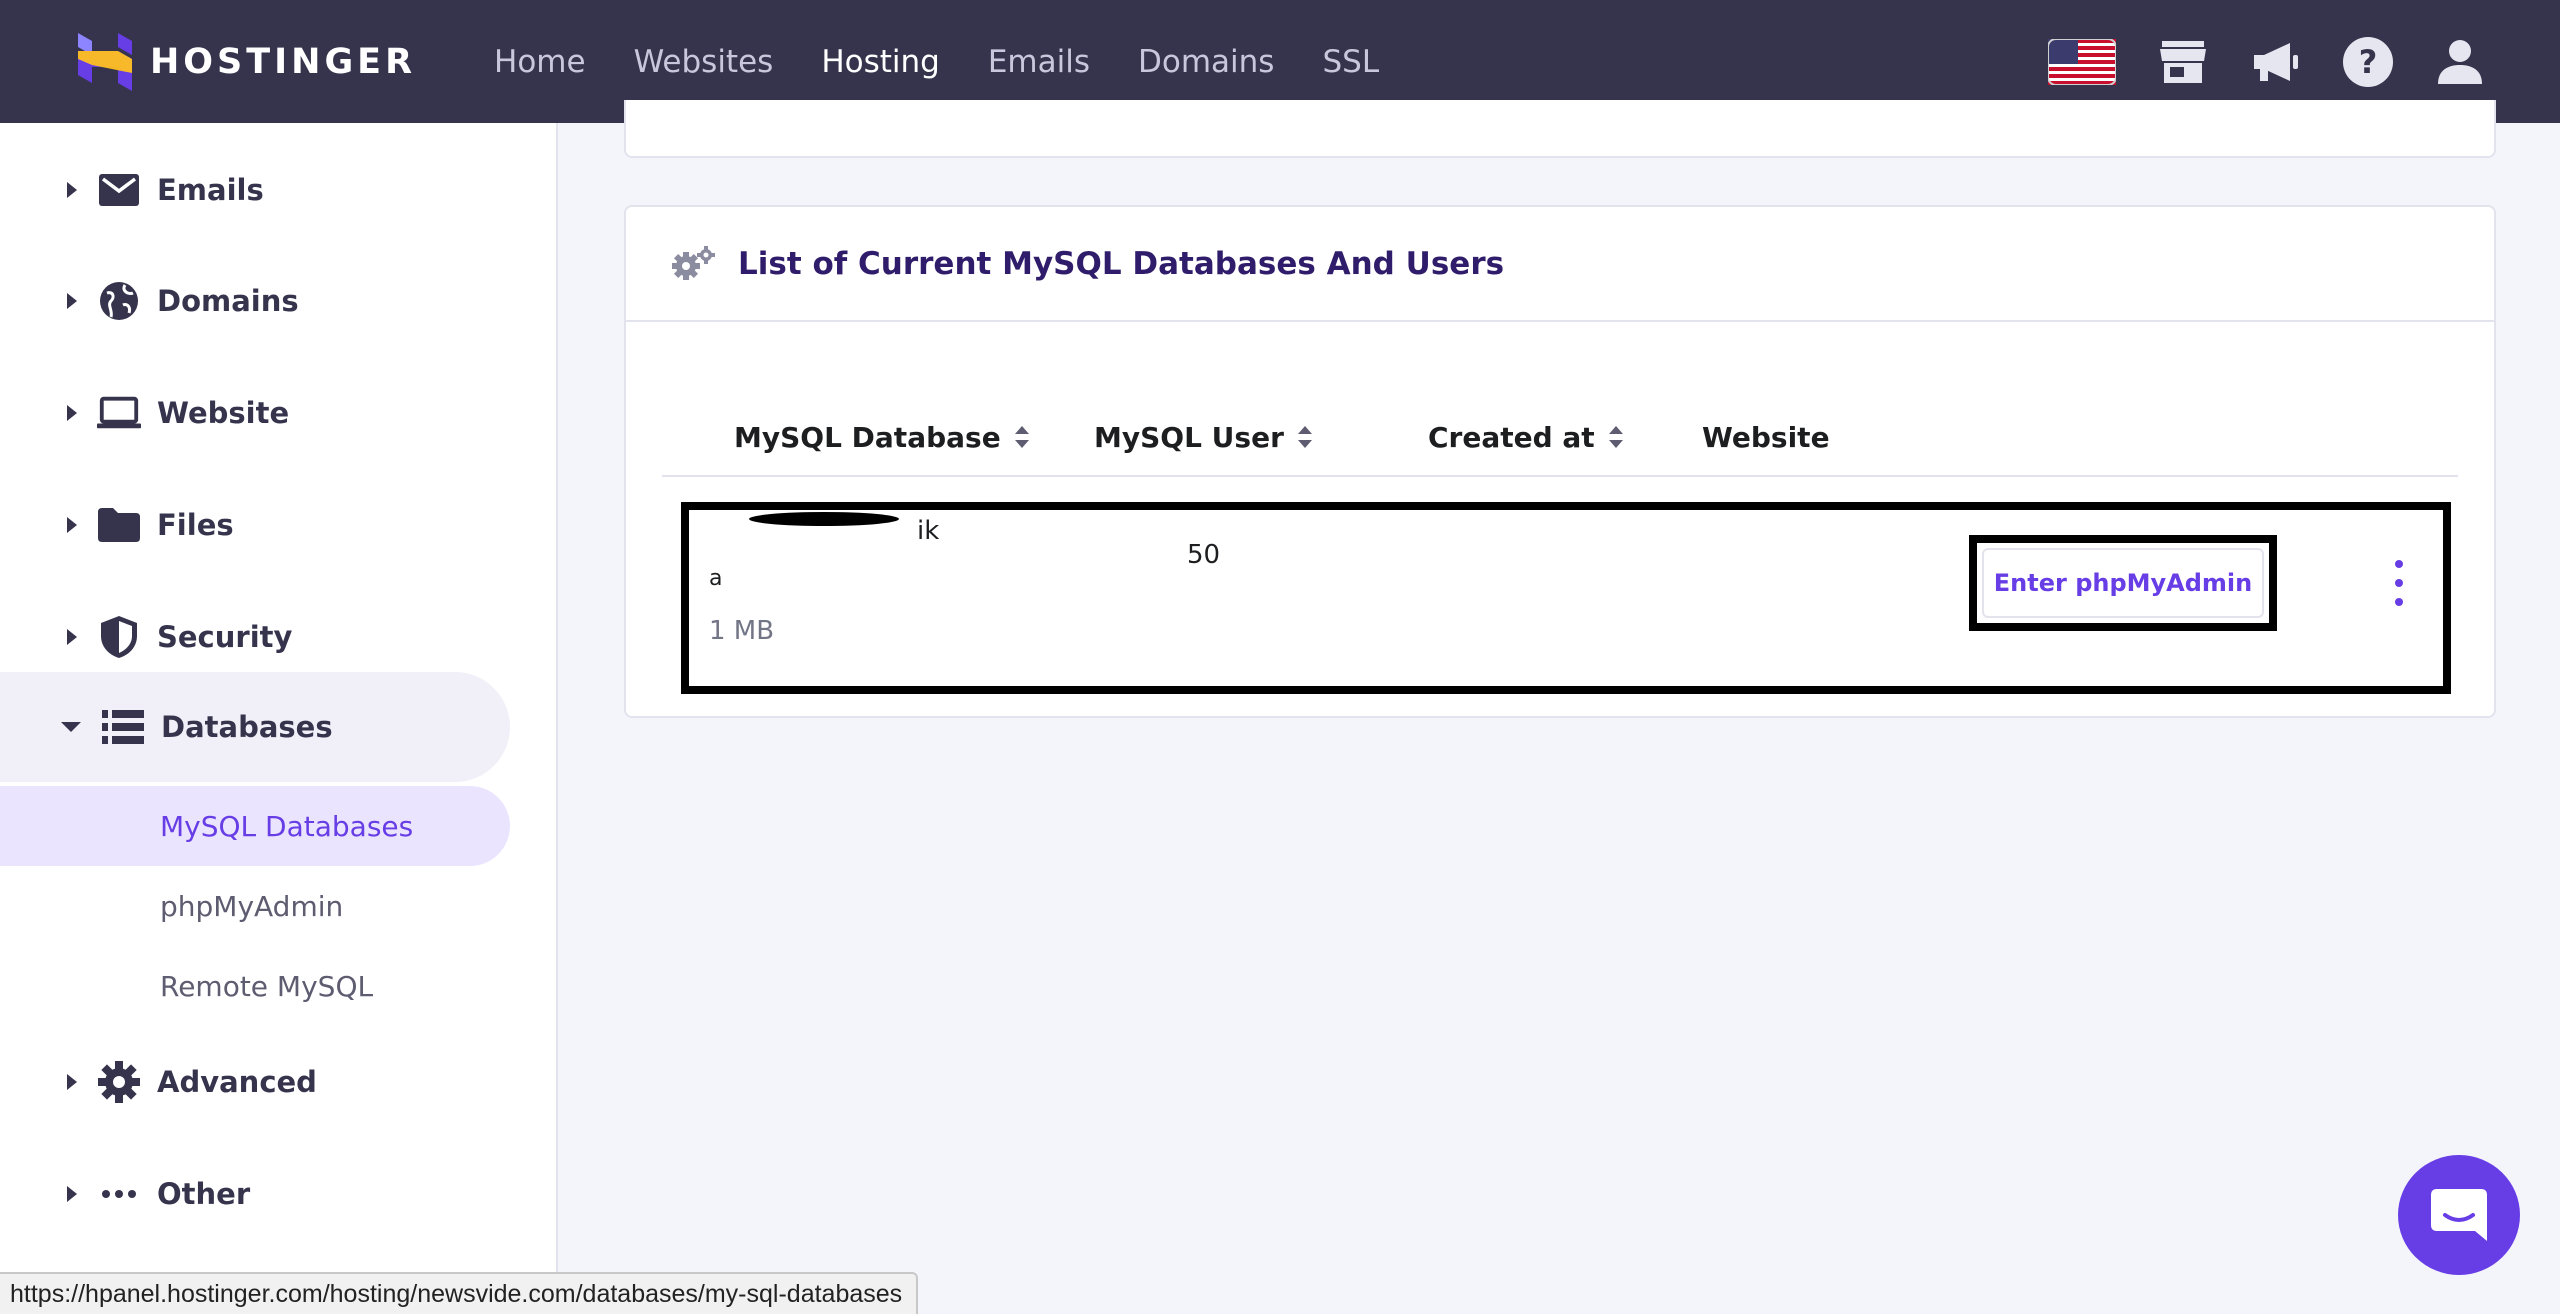 The width and height of the screenshot is (2560, 1314). What do you see at coordinates (119, 301) in the screenshot?
I see `globe-icon` at bounding box center [119, 301].